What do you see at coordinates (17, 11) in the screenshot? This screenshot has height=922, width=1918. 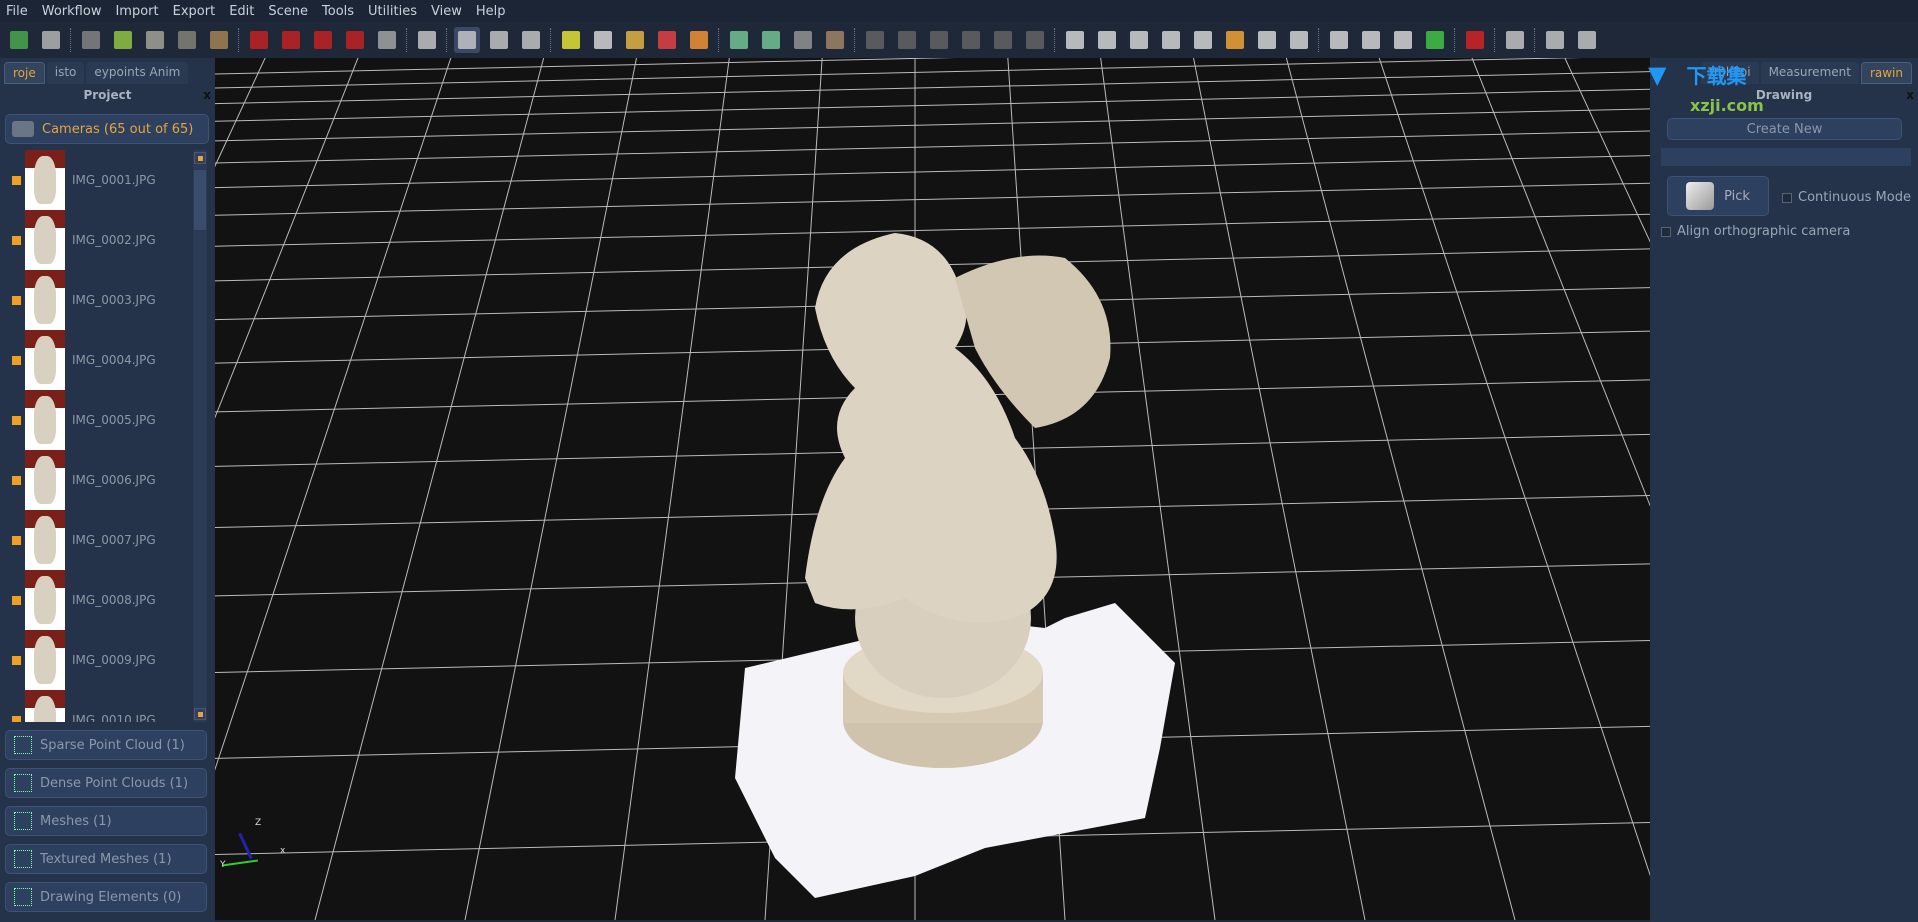 I see `menu-file: File` at bounding box center [17, 11].